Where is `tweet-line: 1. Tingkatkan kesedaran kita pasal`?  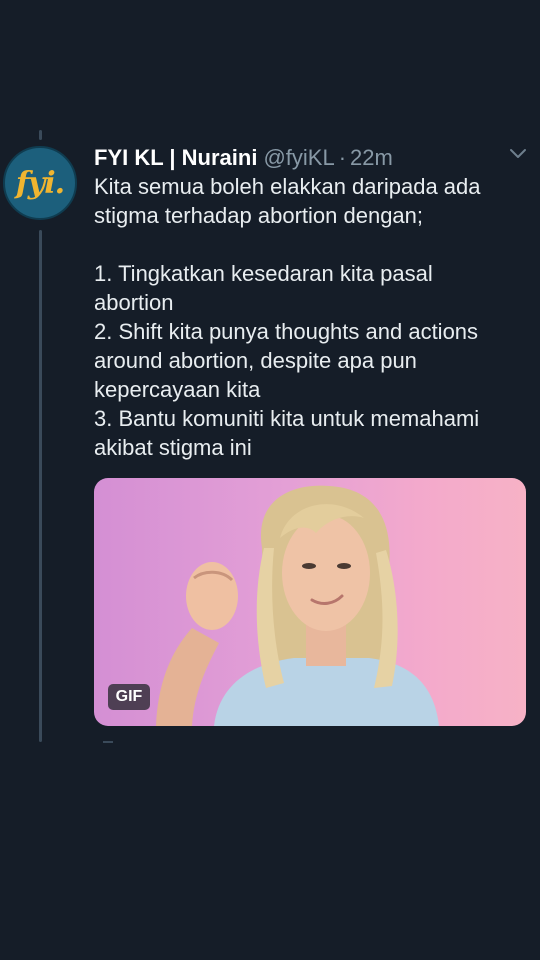
tweet-line: 1. Tingkatkan kesedaran kita pasal is located at coordinates (263, 273).